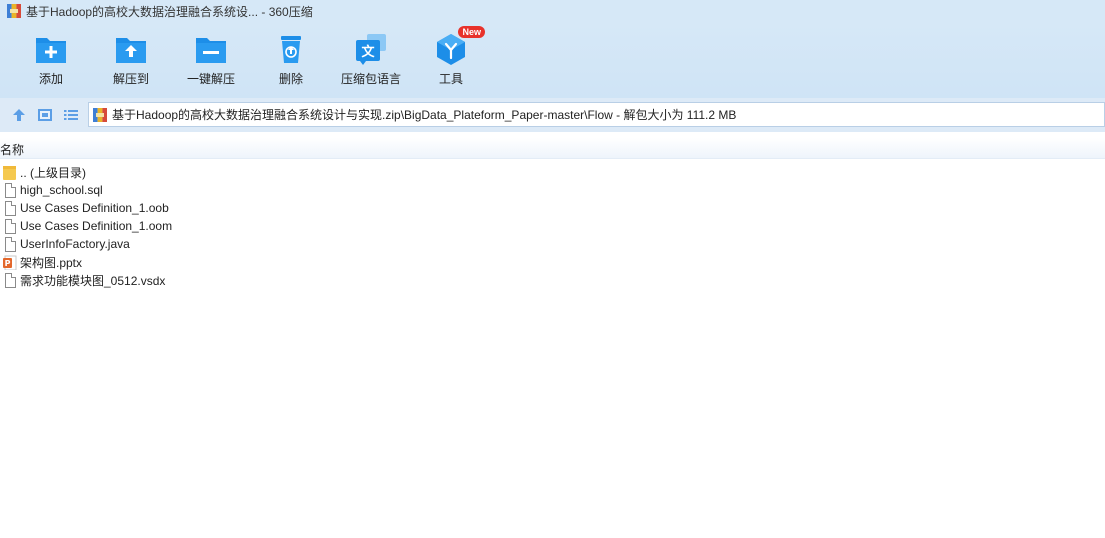 This screenshot has height=538, width=1105. I want to click on extract-to-label: 解压到, so click(130, 79).